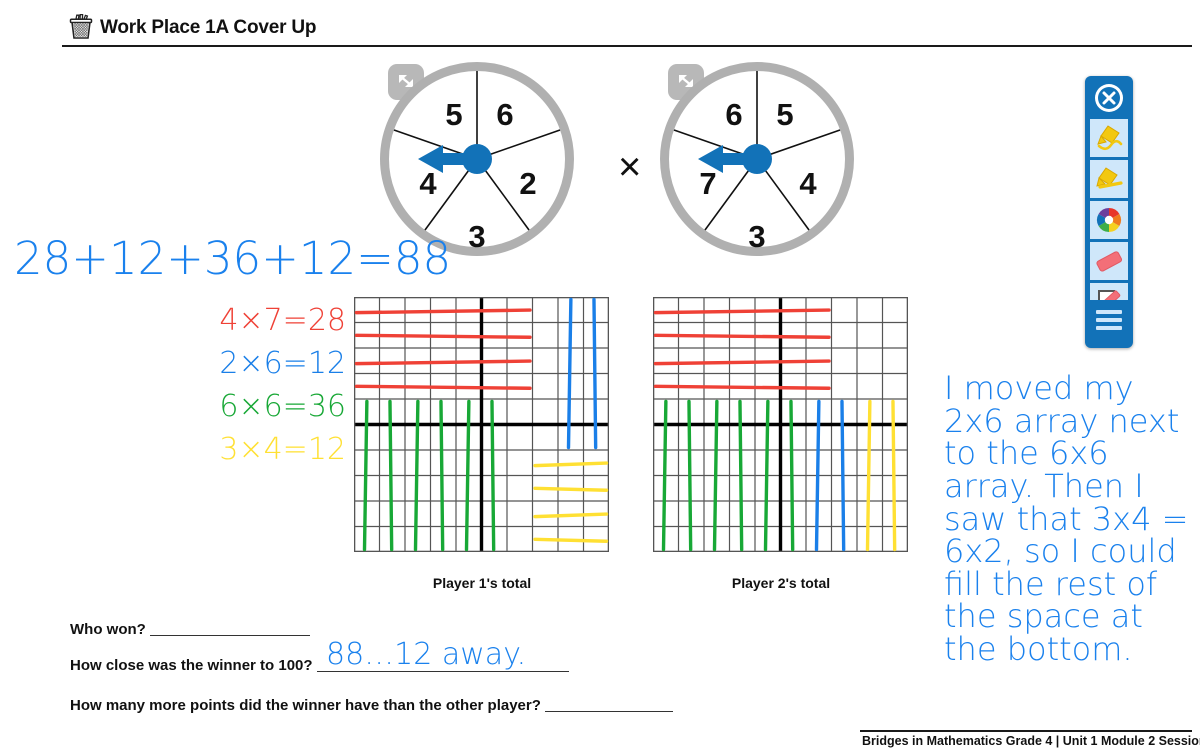 The image size is (1200, 754). I want to click on question-who-won: Who won?, so click(190, 629).